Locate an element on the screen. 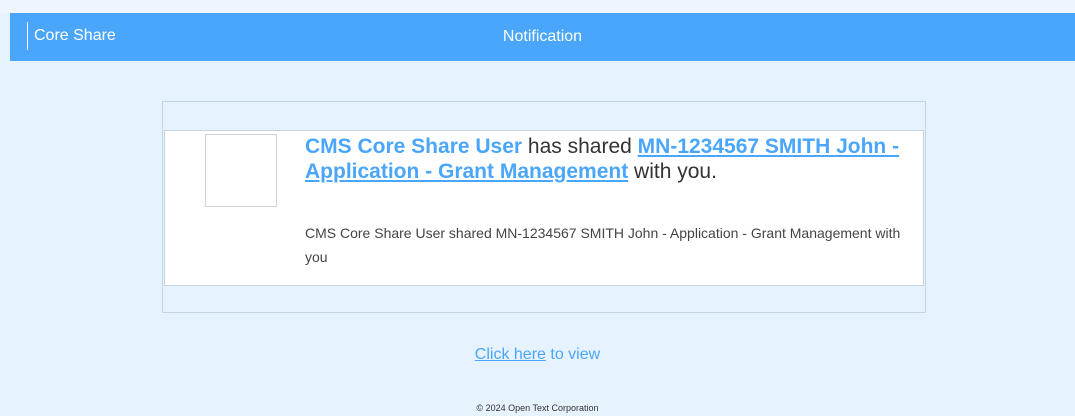 The width and height of the screenshot is (1075, 416). document-thumbnail is located at coordinates (241, 170).